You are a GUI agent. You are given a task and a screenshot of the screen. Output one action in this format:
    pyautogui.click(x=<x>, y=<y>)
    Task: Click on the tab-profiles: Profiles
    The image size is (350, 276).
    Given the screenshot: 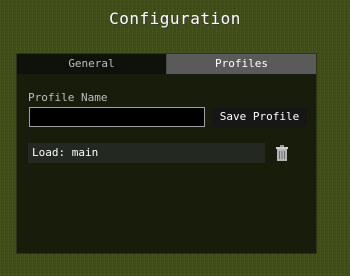 What is the action you would take?
    pyautogui.click(x=241, y=64)
    